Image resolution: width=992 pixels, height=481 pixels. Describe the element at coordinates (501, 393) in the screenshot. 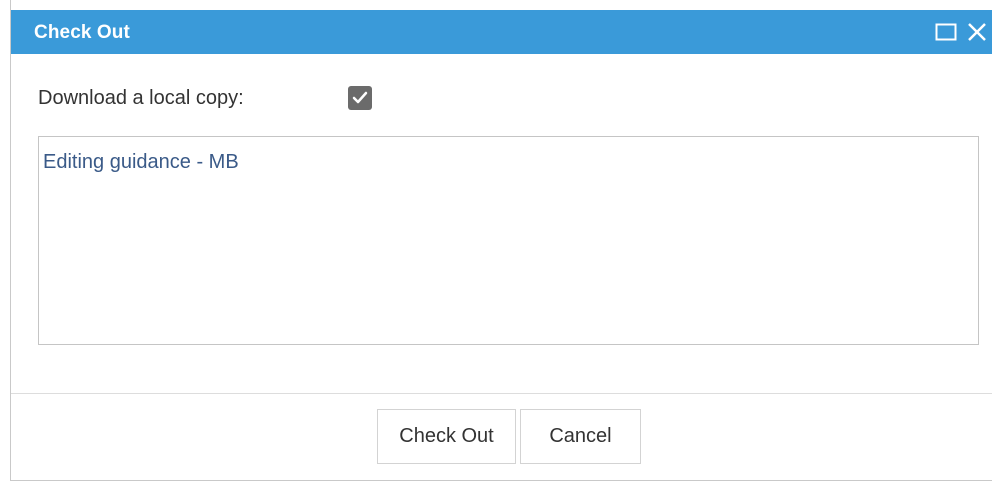

I see `footer-divider` at that location.